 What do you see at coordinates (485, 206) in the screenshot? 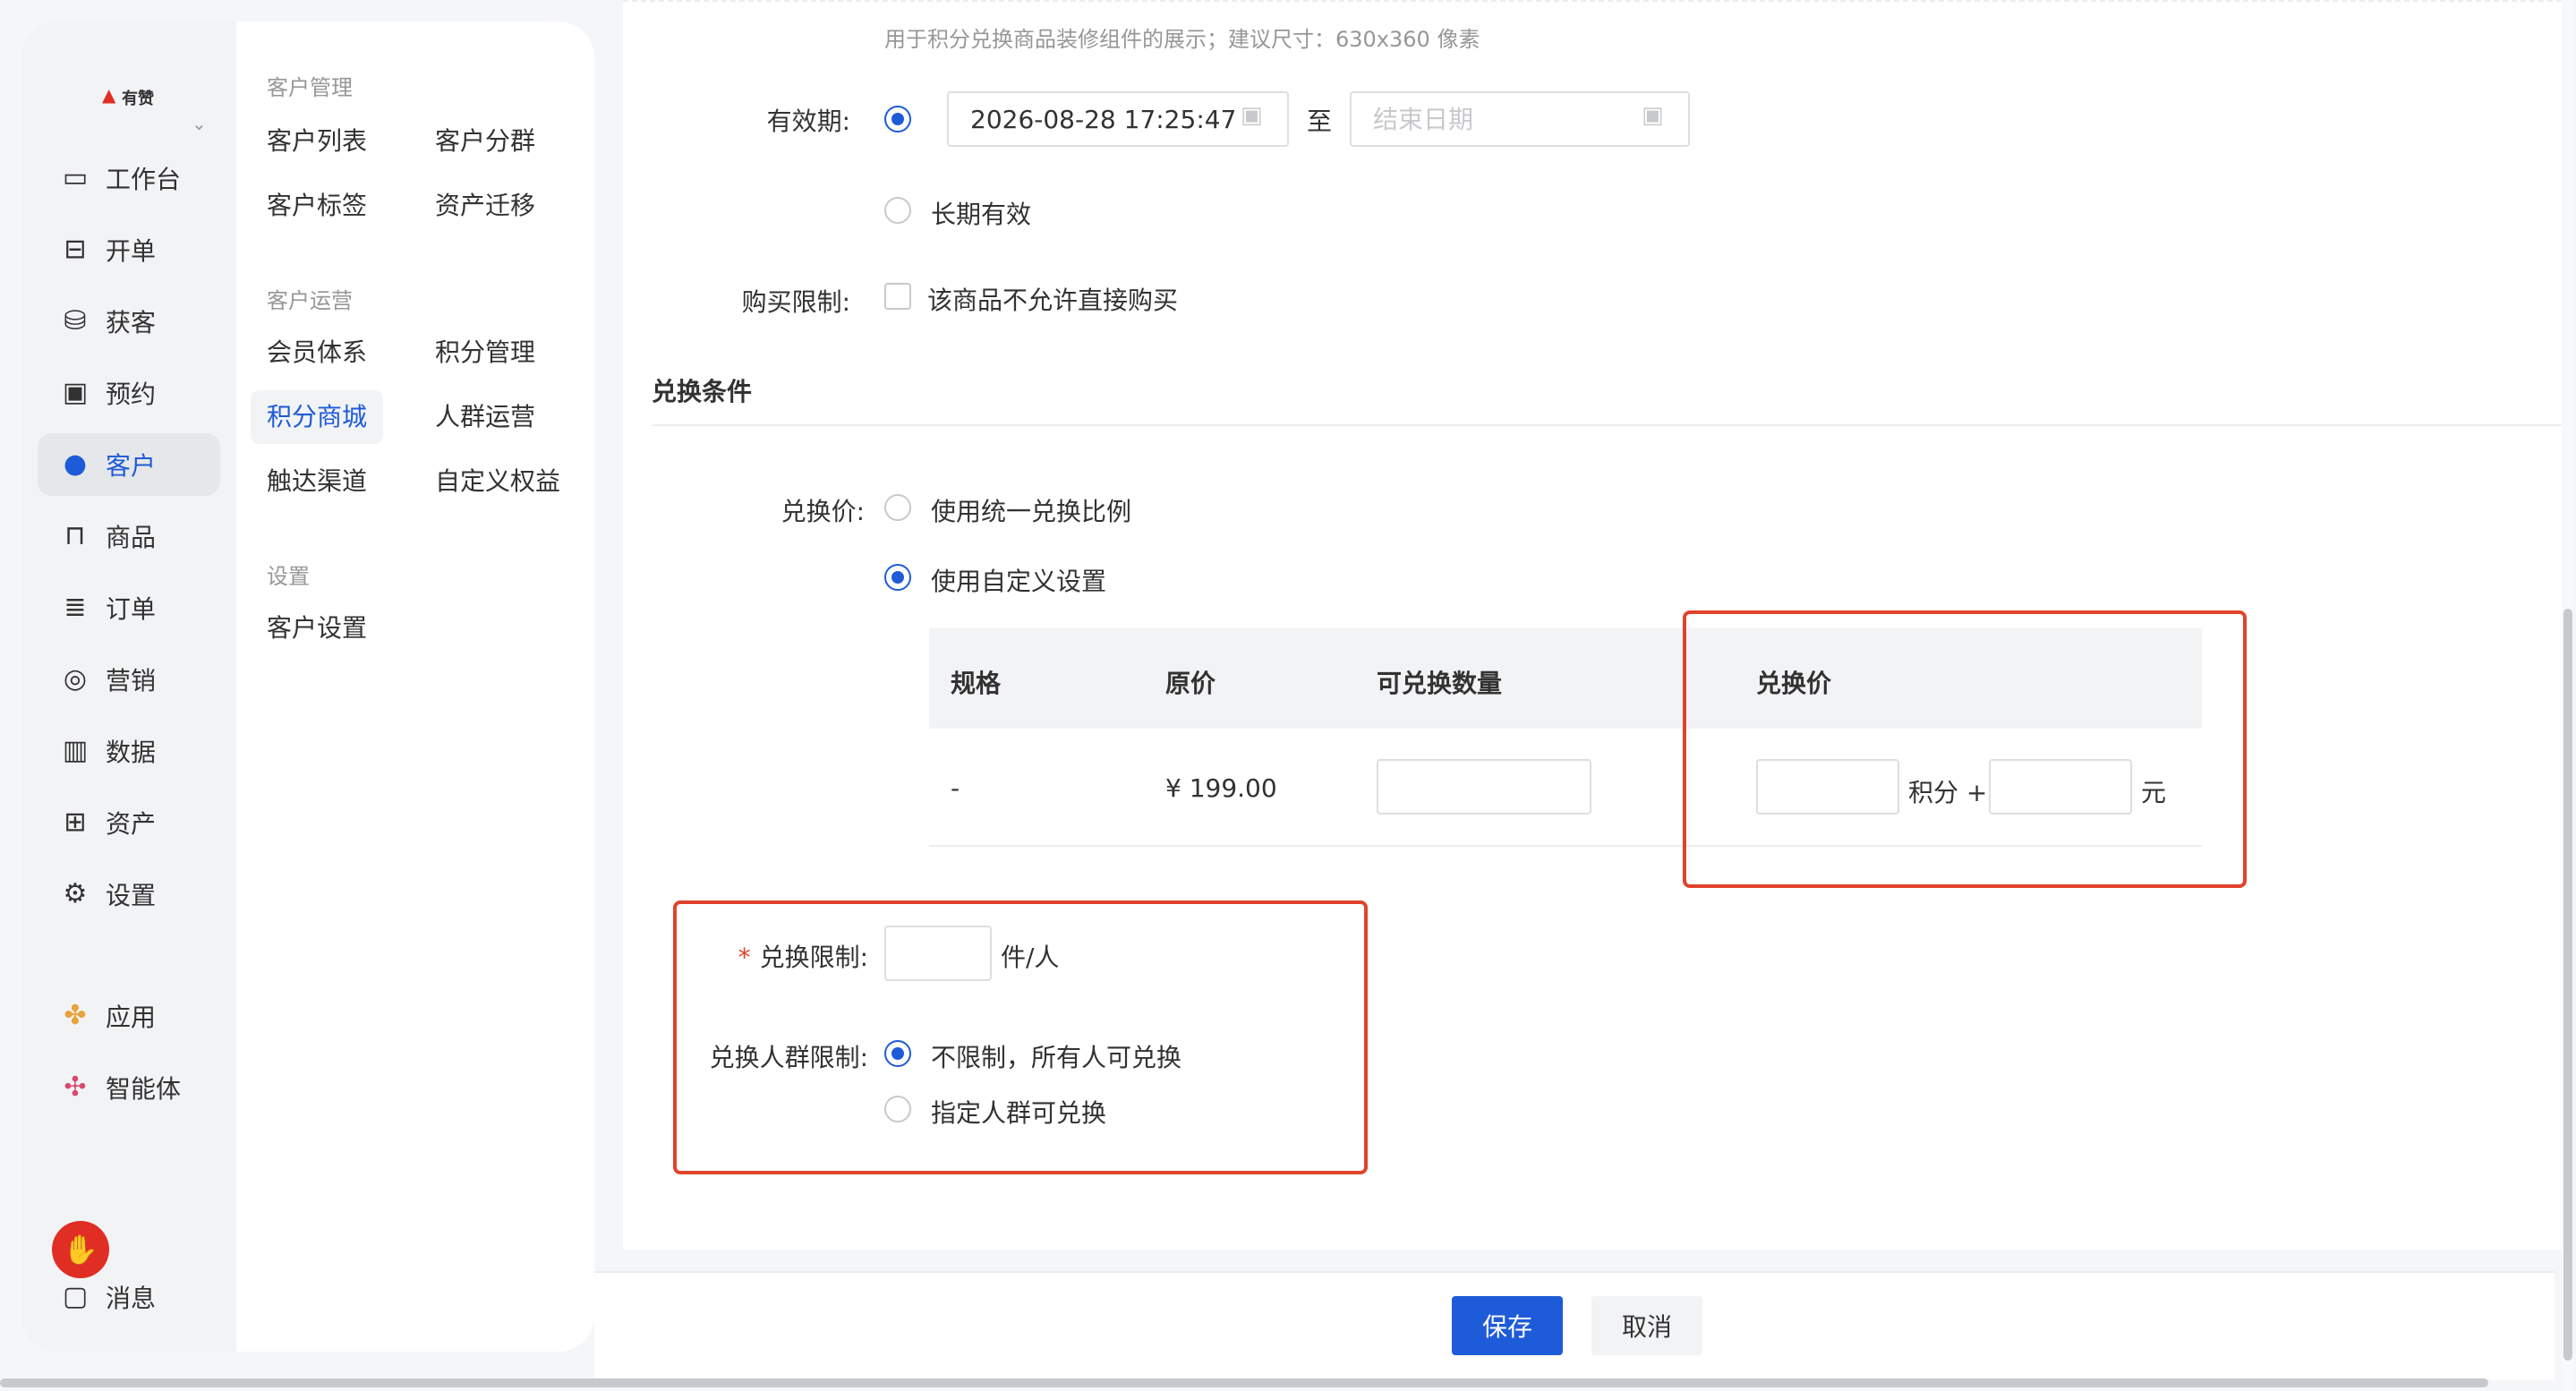
I see `subnav-asset-migration: 资产迁移` at bounding box center [485, 206].